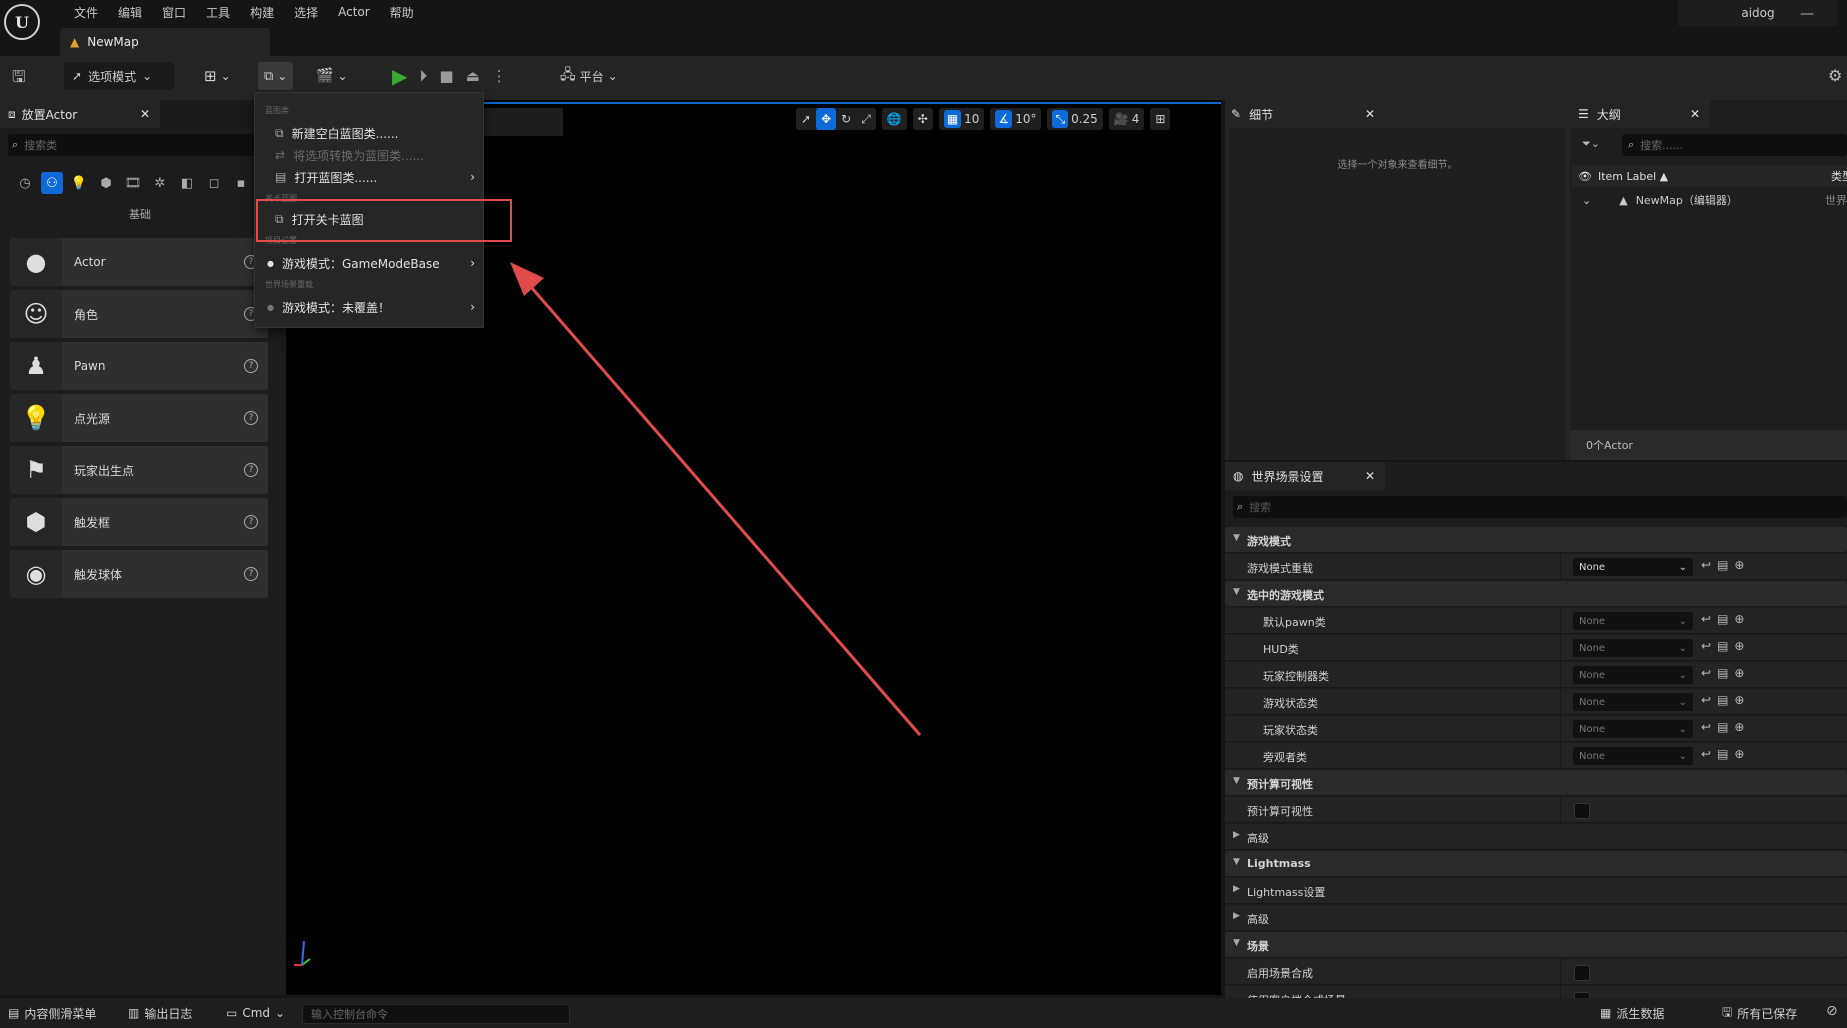 Image resolution: width=1847 pixels, height=1028 pixels. I want to click on tab-outliner: ☰ 大纲 ✕, so click(1640, 114).